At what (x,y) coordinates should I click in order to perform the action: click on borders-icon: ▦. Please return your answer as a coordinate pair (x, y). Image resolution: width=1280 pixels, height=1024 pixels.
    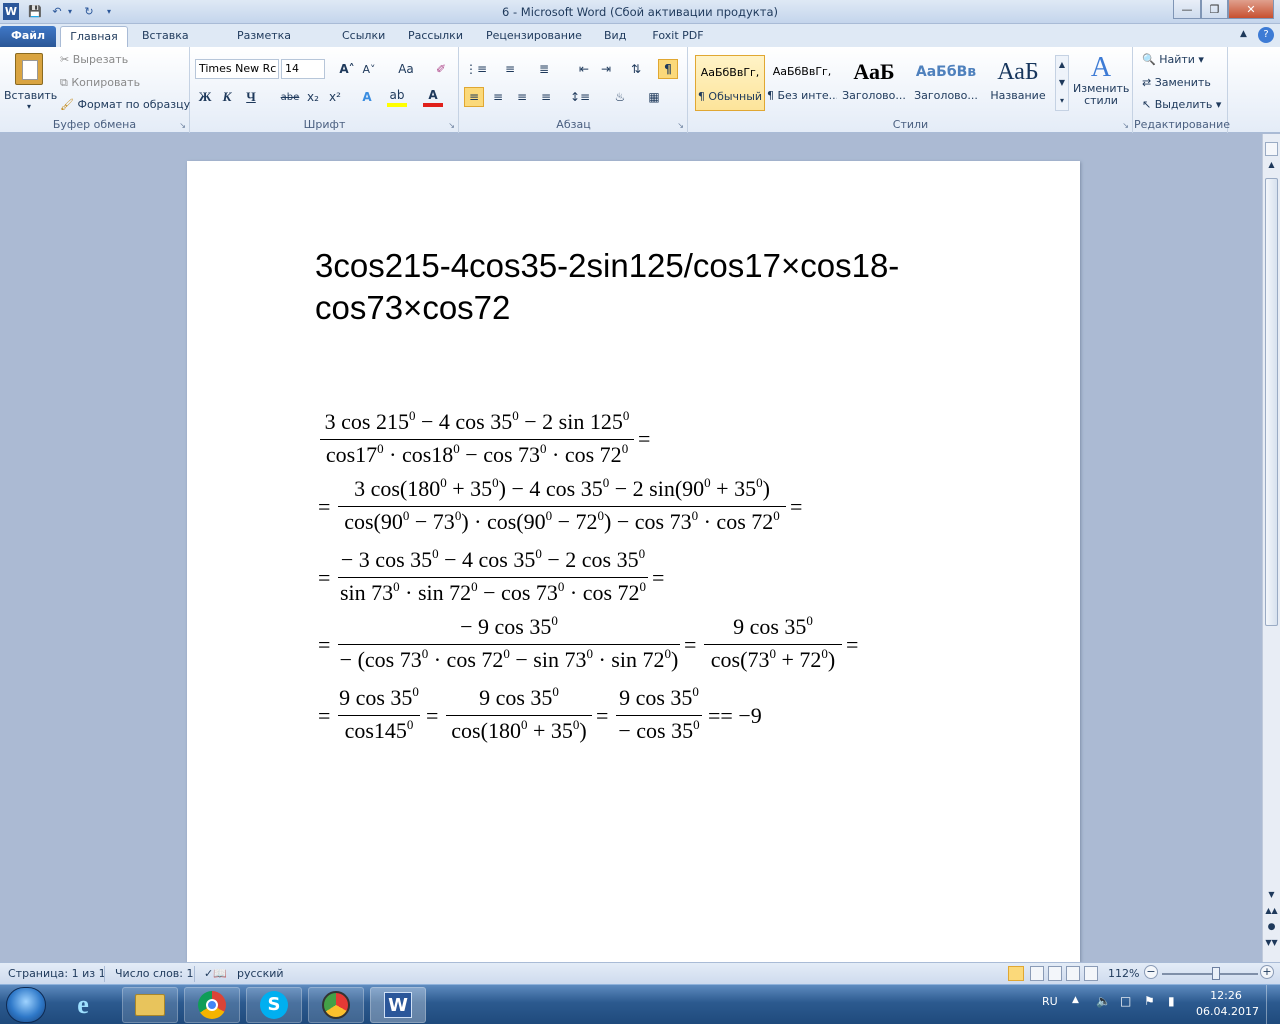
    Looking at the image, I should click on (654, 97).